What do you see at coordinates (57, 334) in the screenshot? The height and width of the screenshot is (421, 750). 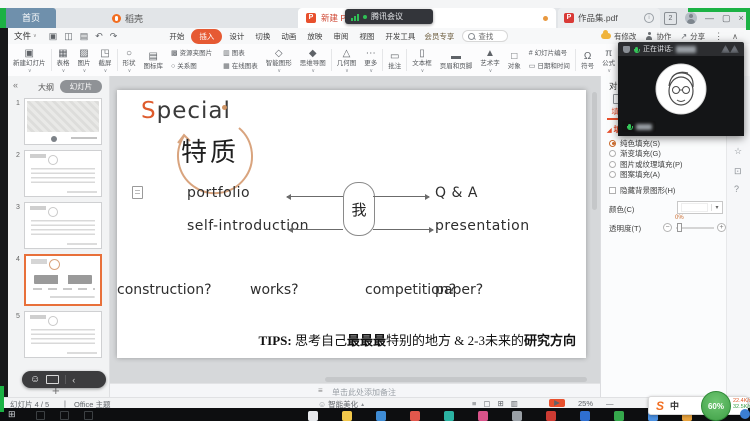 I see `slide-thumbnail: 5` at bounding box center [57, 334].